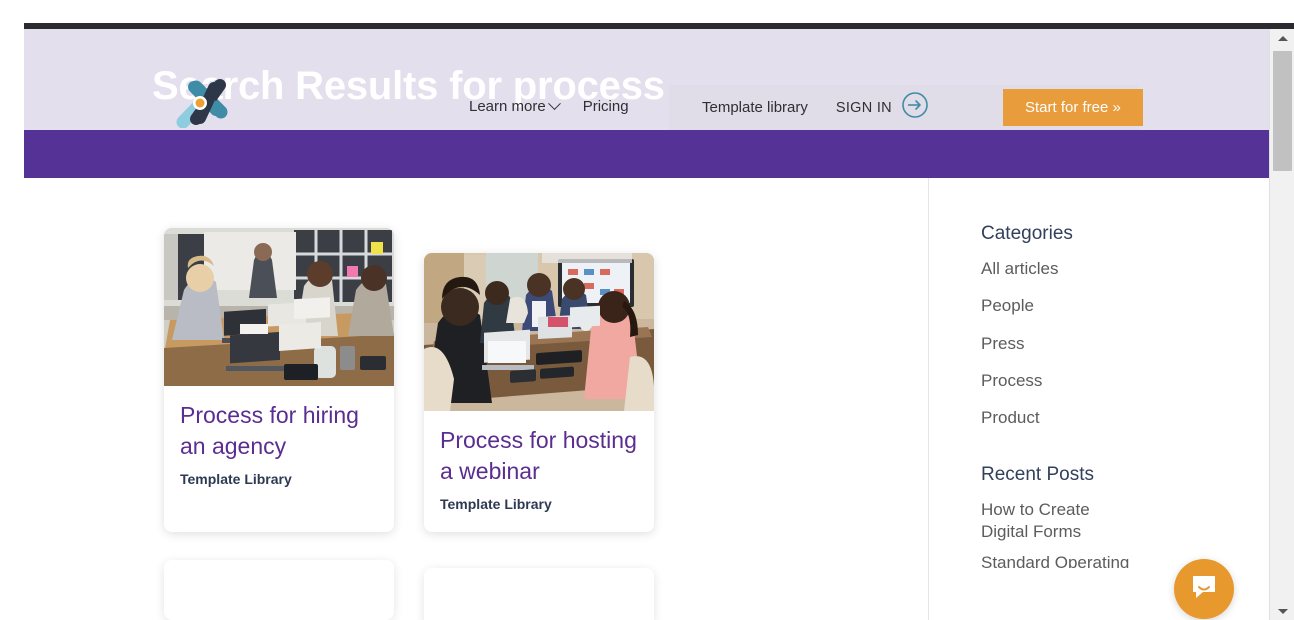  What do you see at coordinates (1056, 520) in the screenshot?
I see `sidebar-recent-post: How to Create Digital Forms` at bounding box center [1056, 520].